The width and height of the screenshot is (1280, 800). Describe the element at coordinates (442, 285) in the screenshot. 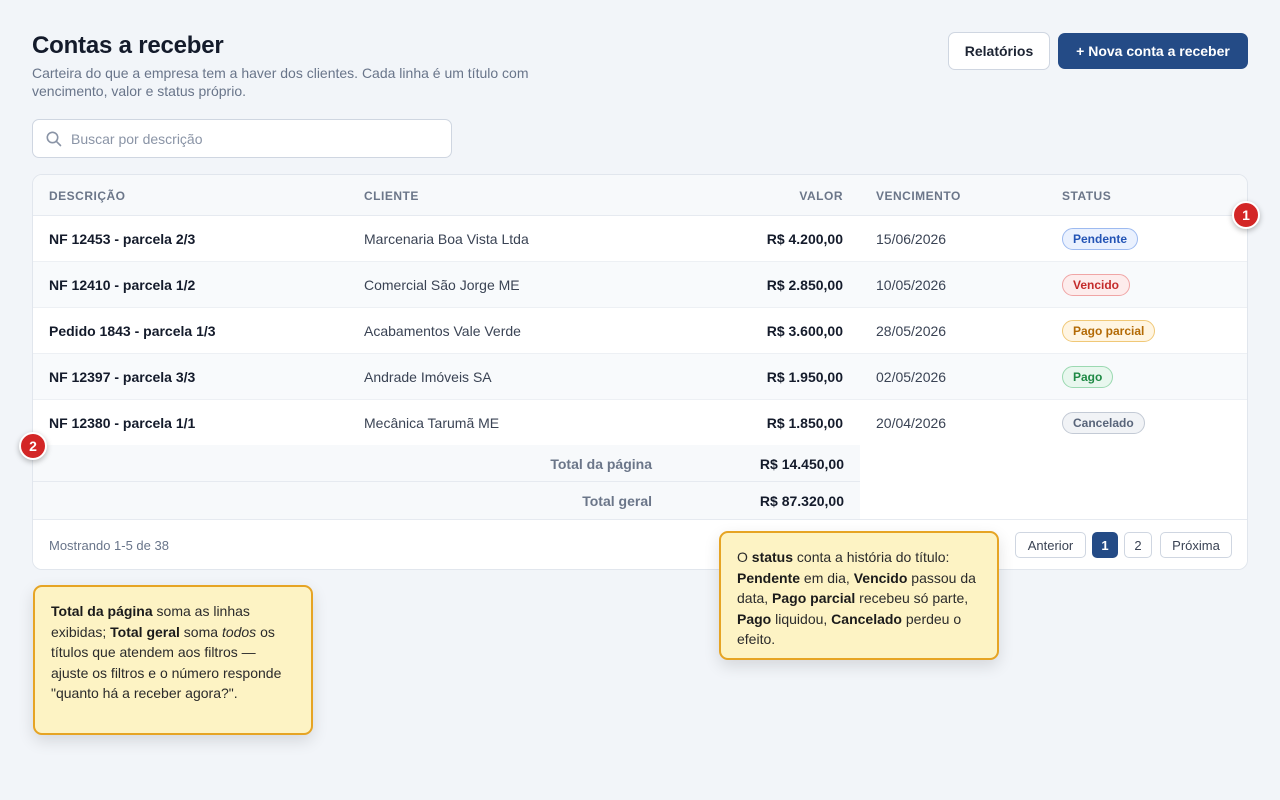

I see `row-client: Comercial São Jorge ME` at that location.